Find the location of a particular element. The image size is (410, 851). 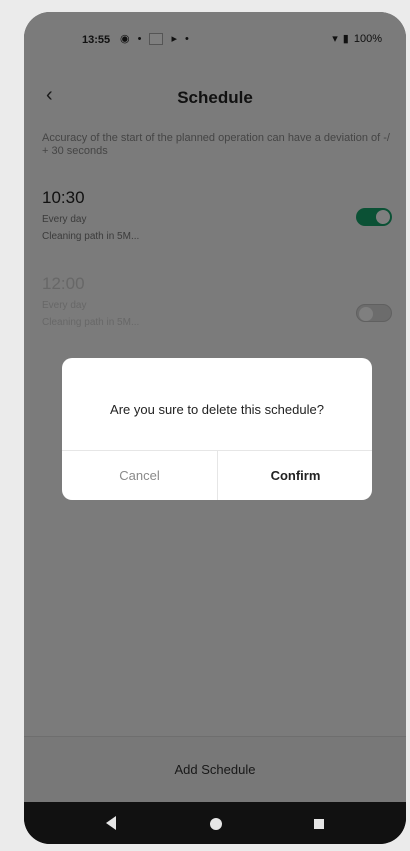

nav-home-icon is located at coordinates (216, 824).